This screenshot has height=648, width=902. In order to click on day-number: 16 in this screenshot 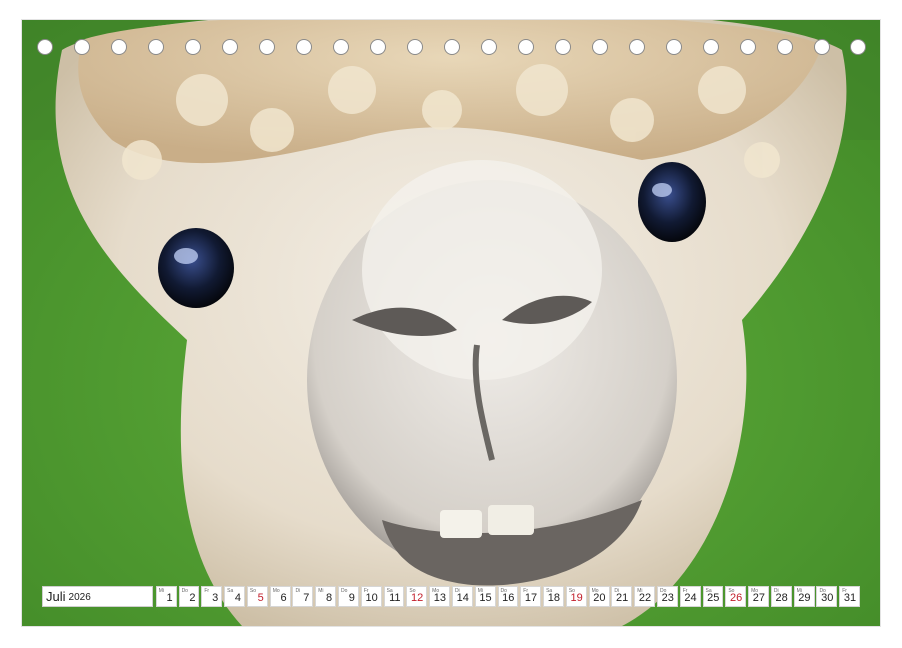, I will do `click(508, 598)`.